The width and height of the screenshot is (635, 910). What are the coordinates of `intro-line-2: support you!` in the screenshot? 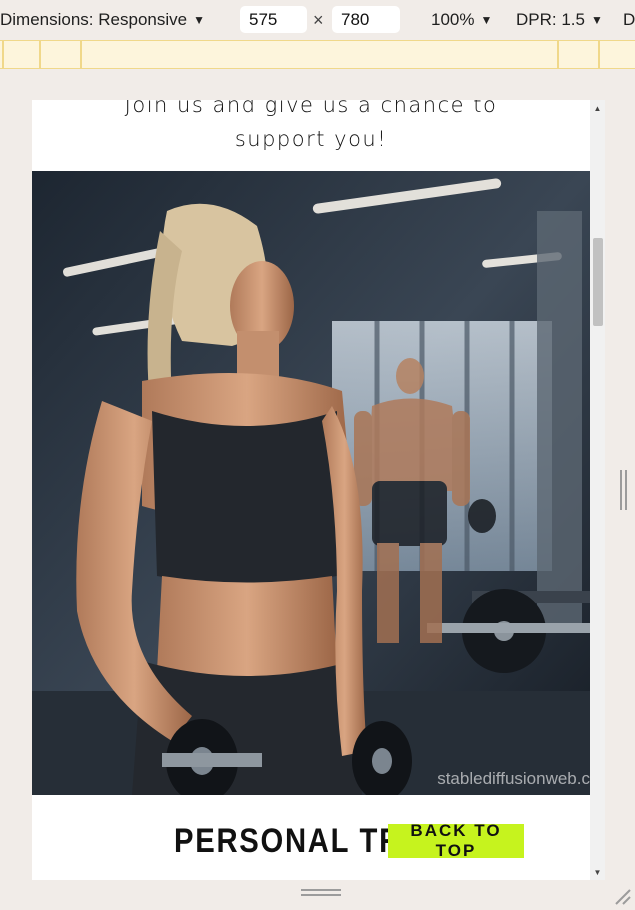 It's located at (311, 139).